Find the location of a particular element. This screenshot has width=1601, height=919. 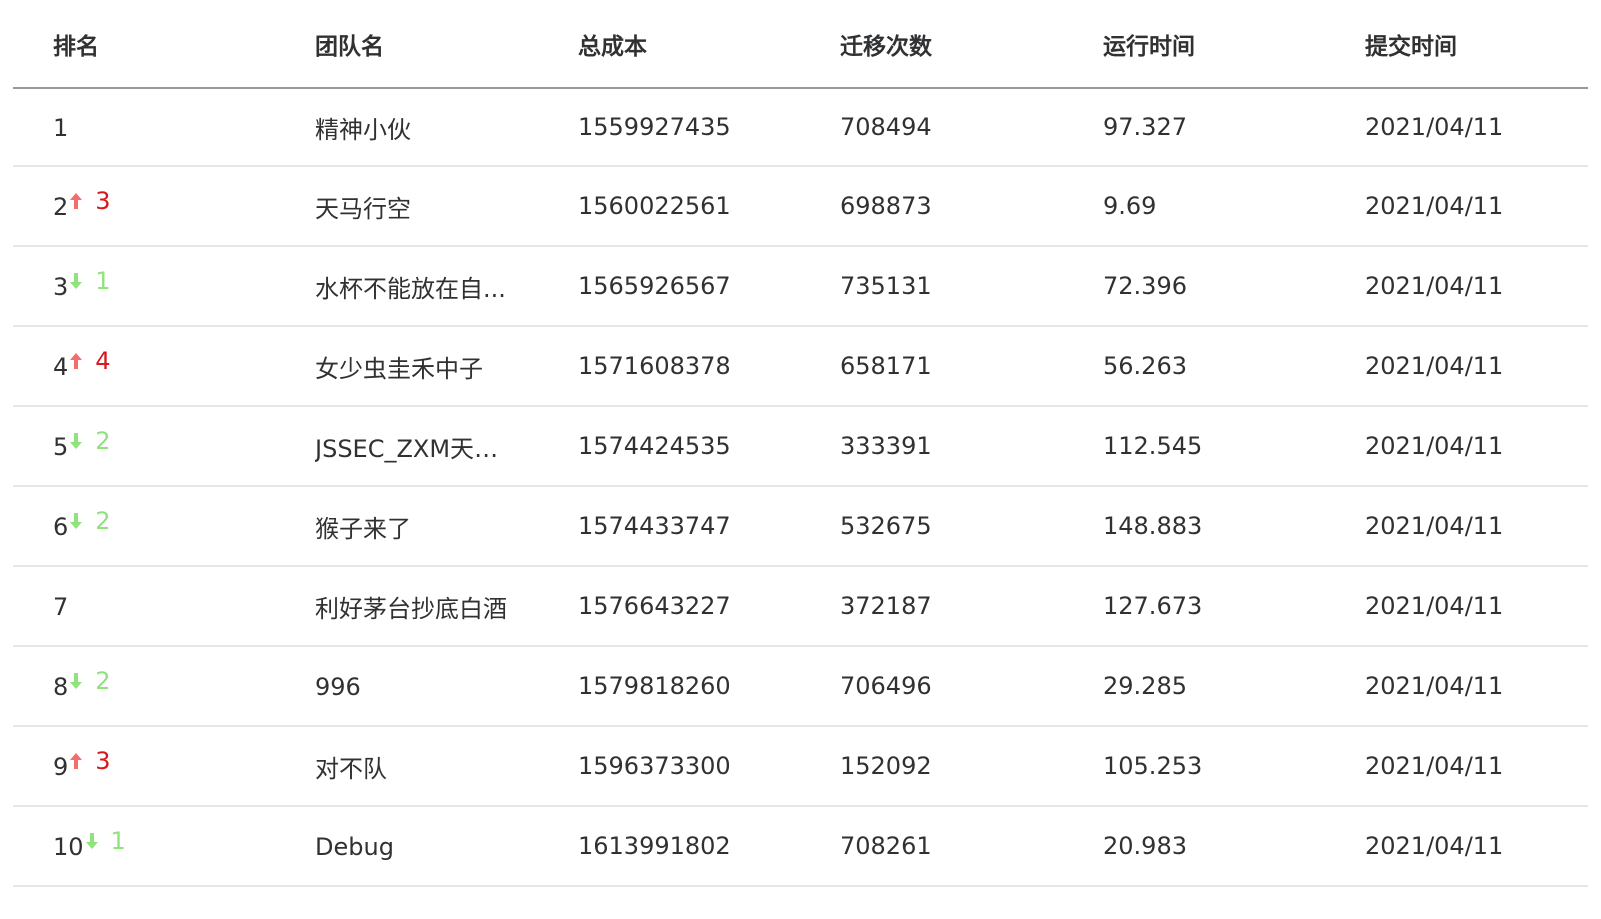

table-row: 9 3 对不队 1596373300 152092 105.253 2021/04/11 is located at coordinates (800, 766).